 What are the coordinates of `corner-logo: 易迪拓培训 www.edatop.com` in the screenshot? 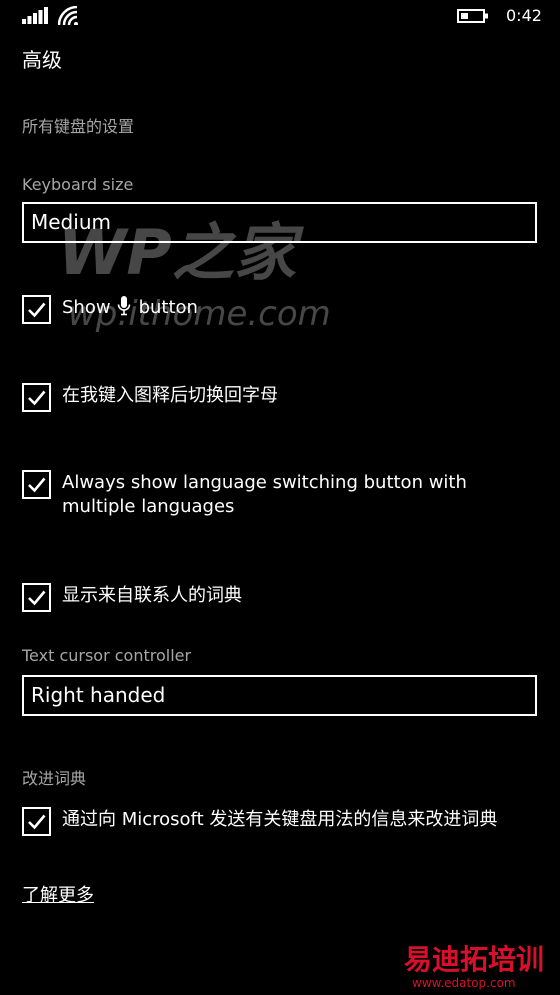 It's located at (479, 967).